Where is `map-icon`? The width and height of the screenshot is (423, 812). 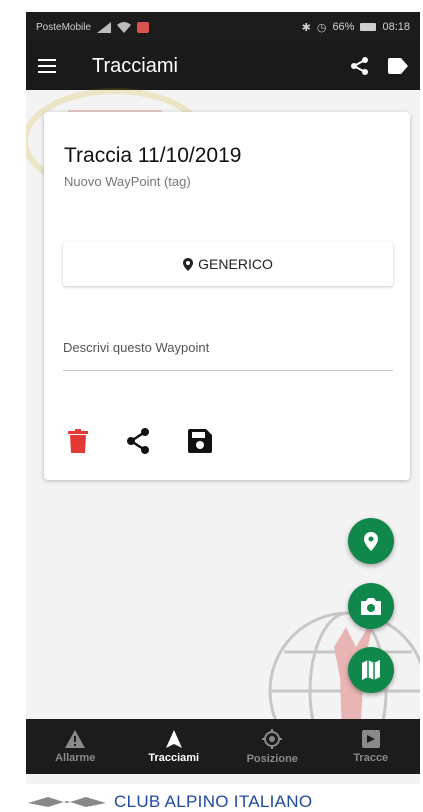
map-icon is located at coordinates (371, 670).